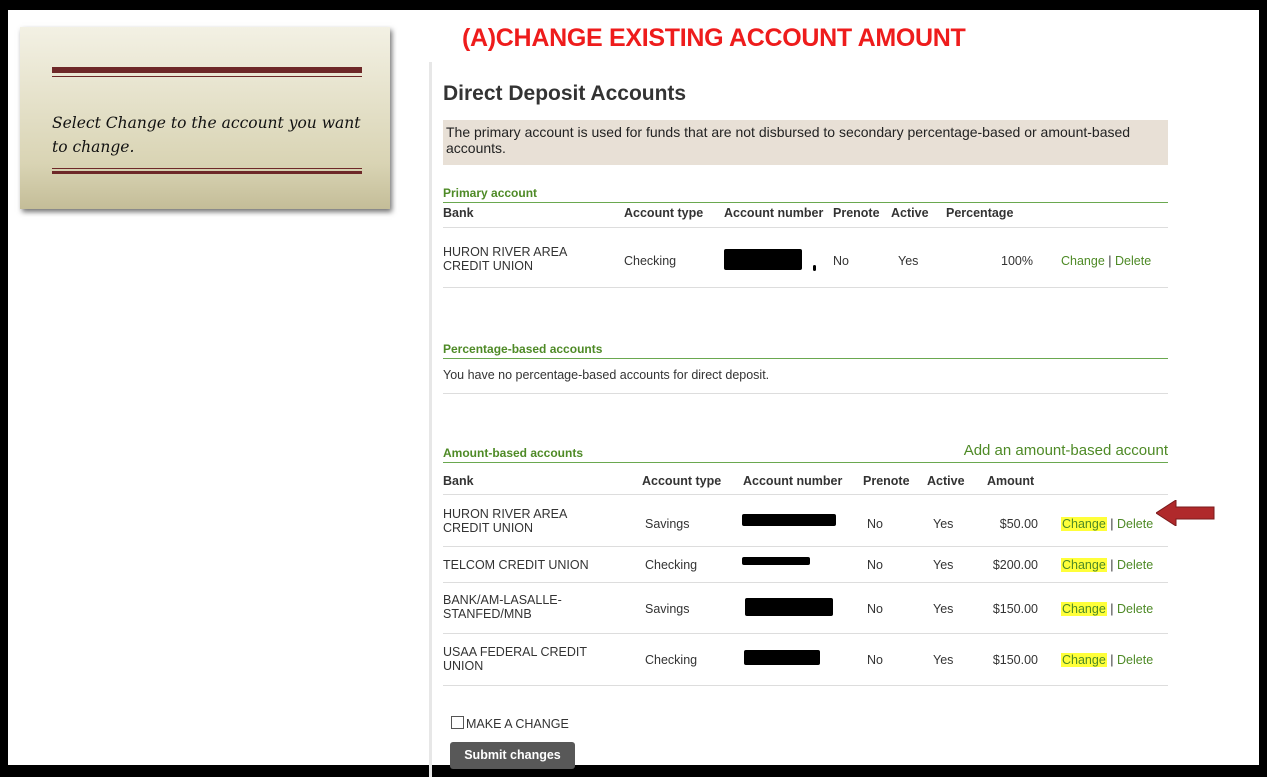 The height and width of the screenshot is (777, 1267). I want to click on amount-row-bank: BANK/AM-LASALLE-STANFED/MNB, so click(502, 607).